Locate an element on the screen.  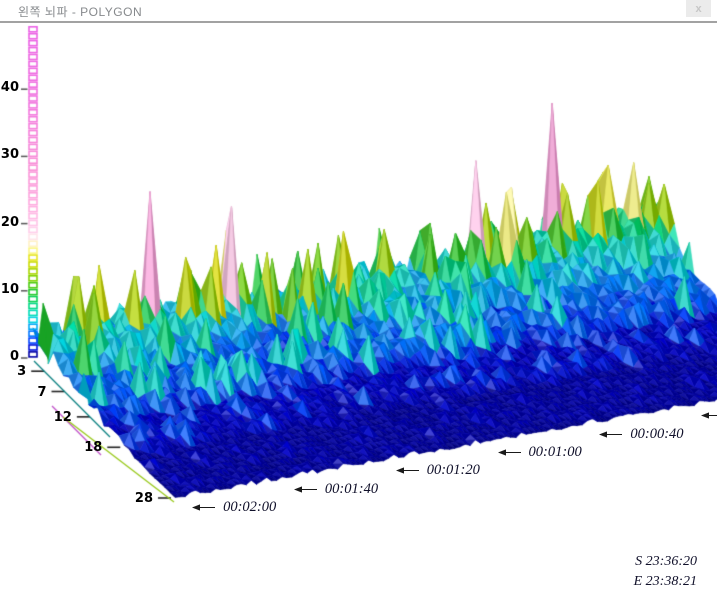
freq-axis-tick-label: 28 is located at coordinates (143, 498).